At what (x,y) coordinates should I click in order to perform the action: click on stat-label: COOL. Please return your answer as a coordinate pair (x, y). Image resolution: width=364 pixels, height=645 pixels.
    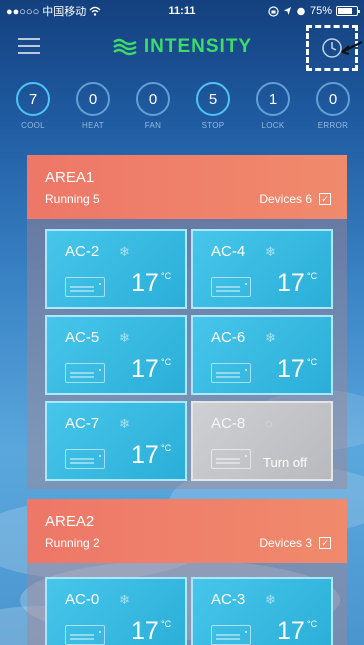
    Looking at the image, I should click on (33, 125).